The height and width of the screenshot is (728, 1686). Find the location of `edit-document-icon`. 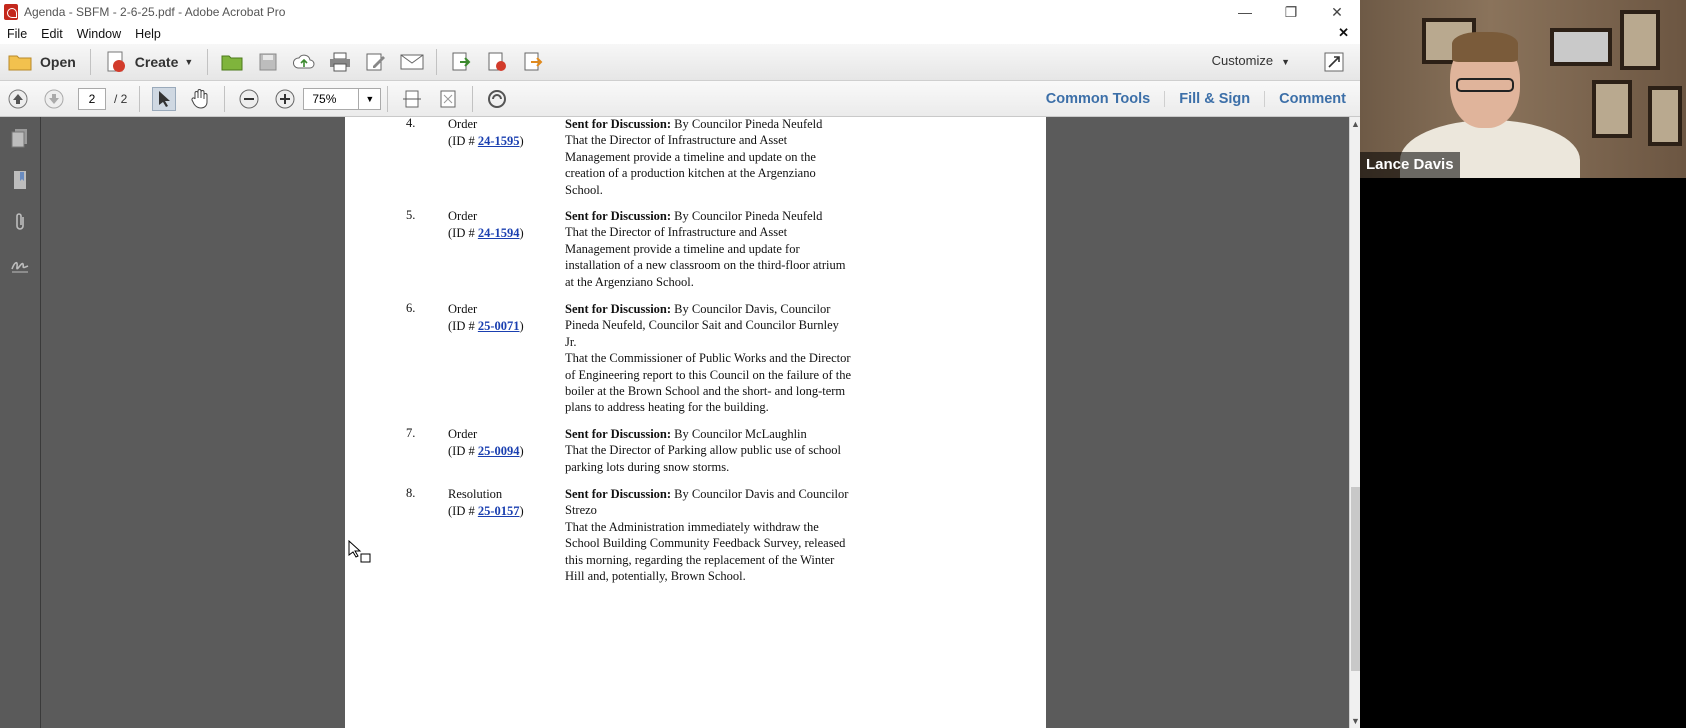

edit-document-icon is located at coordinates (376, 62).